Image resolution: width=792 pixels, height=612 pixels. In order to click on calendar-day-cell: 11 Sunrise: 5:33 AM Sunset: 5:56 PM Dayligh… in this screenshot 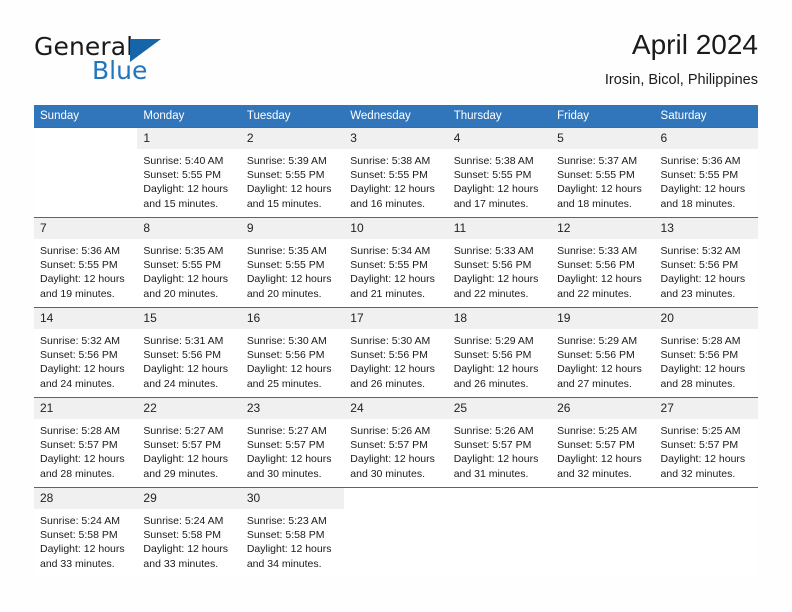, I will do `click(499, 262)`.